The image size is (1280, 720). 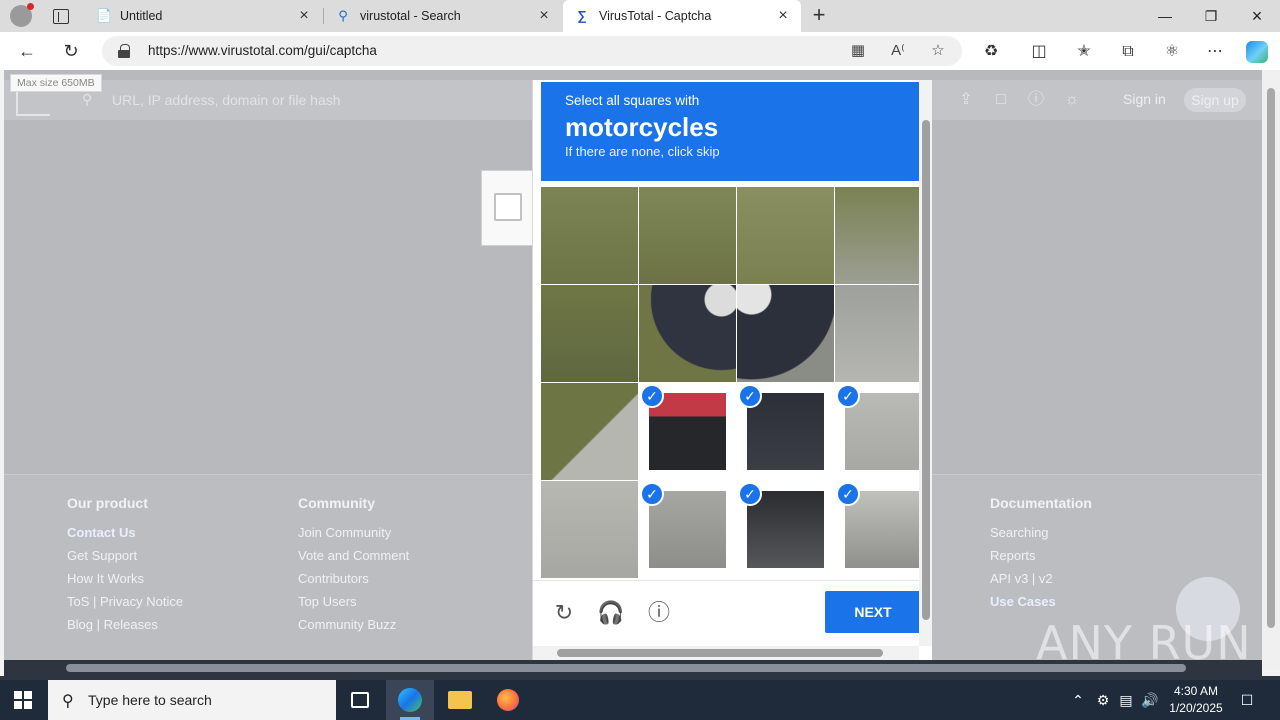 I want to click on windows-start-icon, so click(x=23, y=700).